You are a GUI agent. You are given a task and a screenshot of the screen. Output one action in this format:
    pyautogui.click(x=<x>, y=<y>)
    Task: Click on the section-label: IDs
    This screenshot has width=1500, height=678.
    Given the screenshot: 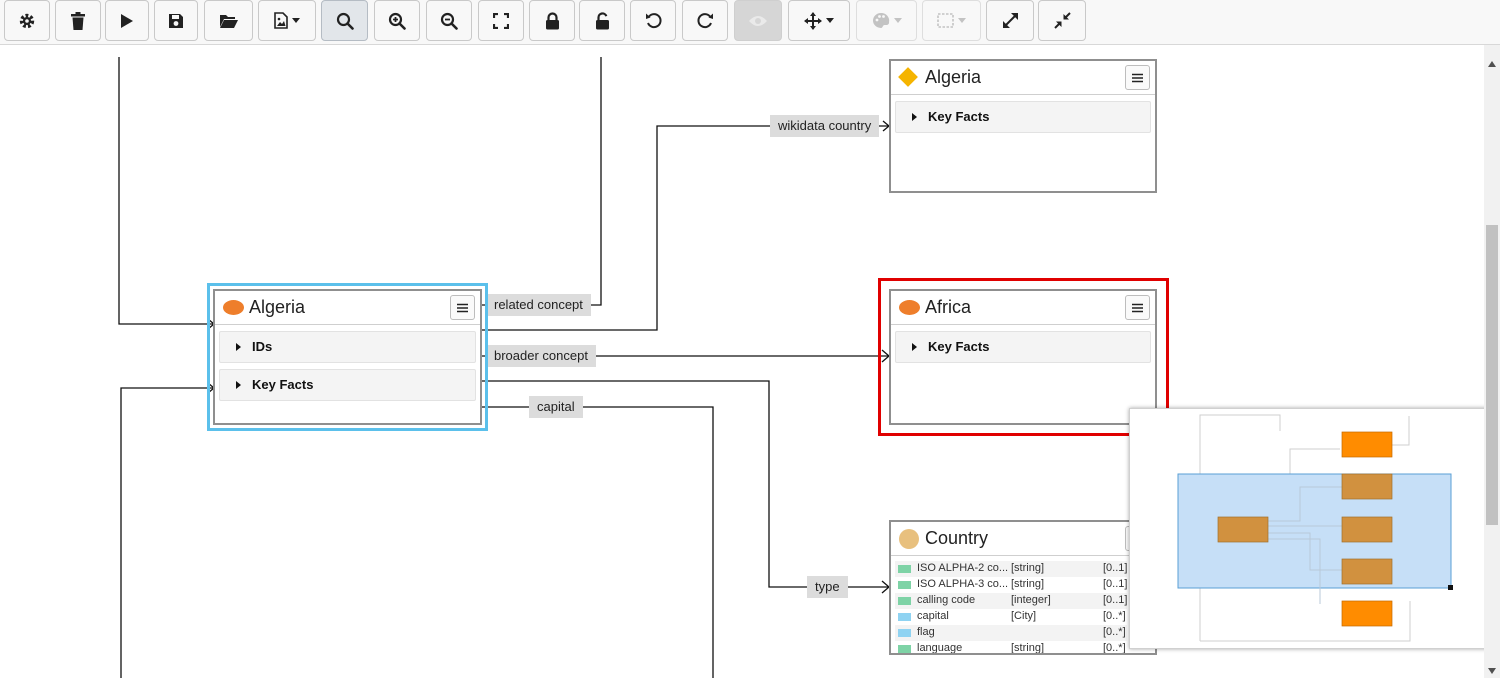 What is the action you would take?
    pyautogui.click(x=262, y=346)
    